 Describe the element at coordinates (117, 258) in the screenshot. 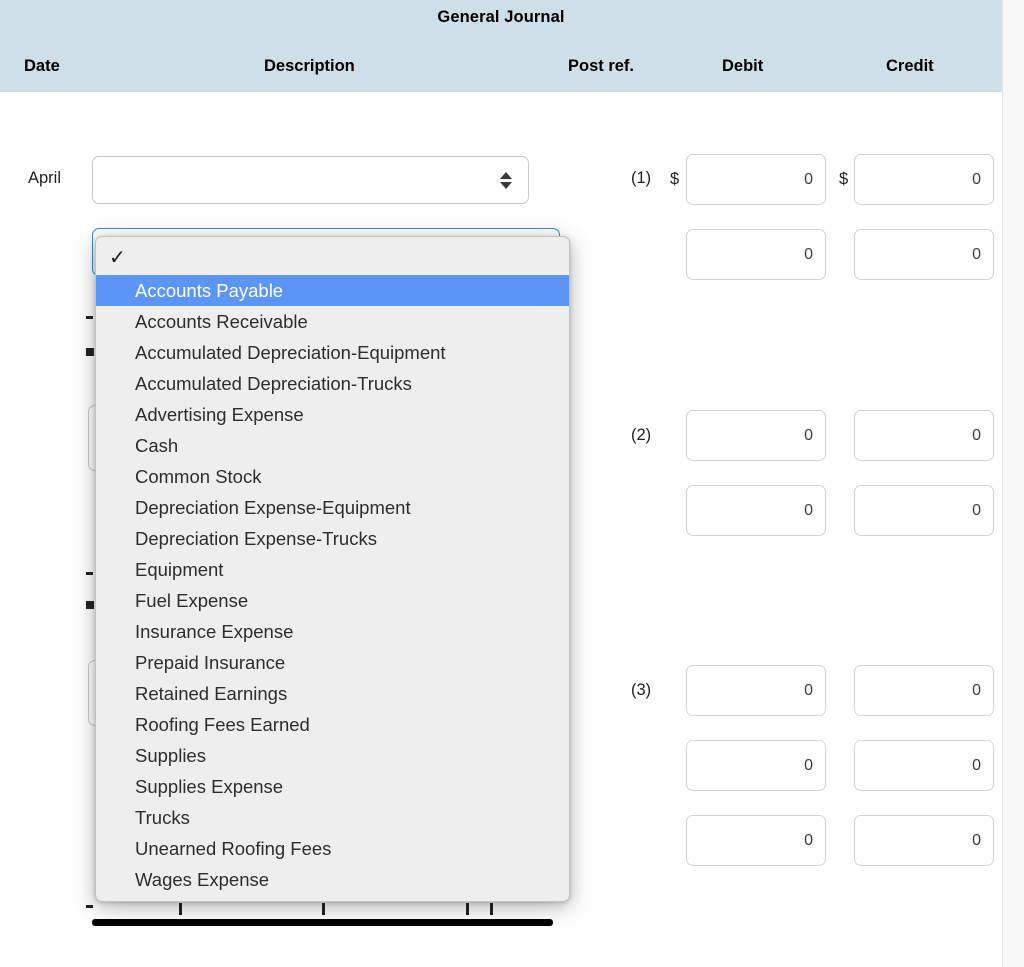

I see `checkmark-icon: ✓` at that location.